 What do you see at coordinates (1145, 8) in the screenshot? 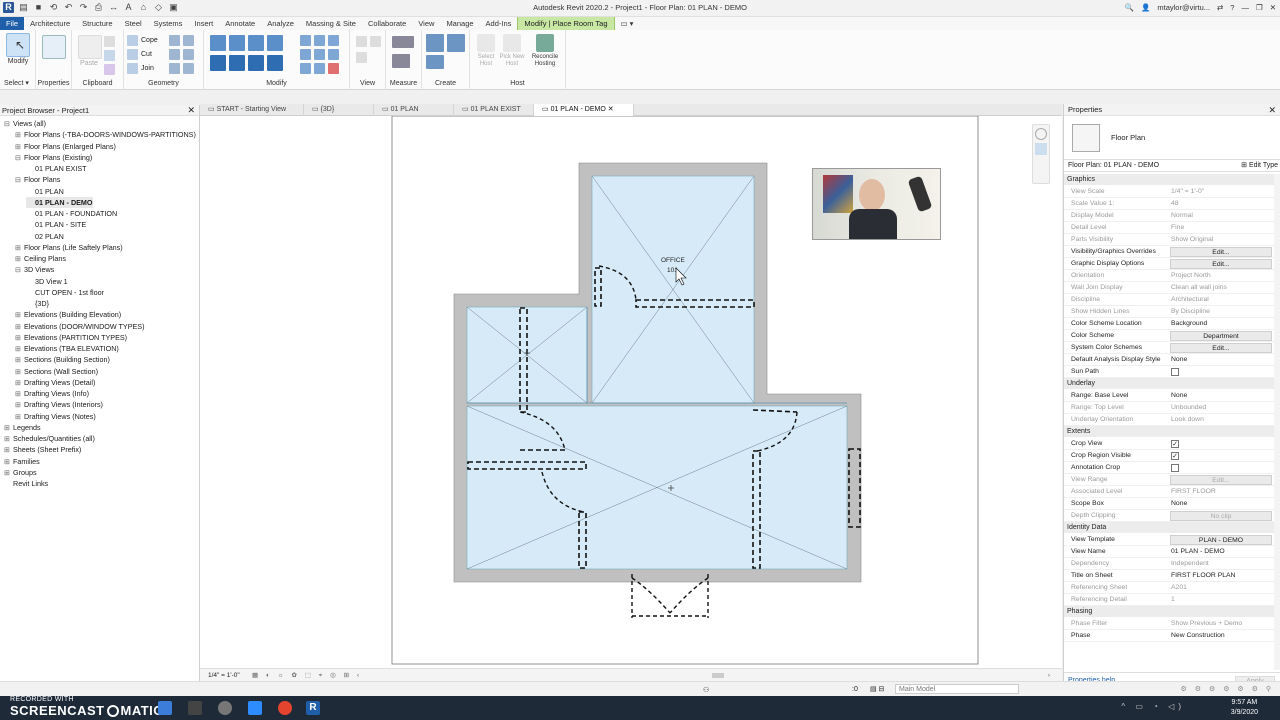
I see `user-icon: 👤` at bounding box center [1145, 8].